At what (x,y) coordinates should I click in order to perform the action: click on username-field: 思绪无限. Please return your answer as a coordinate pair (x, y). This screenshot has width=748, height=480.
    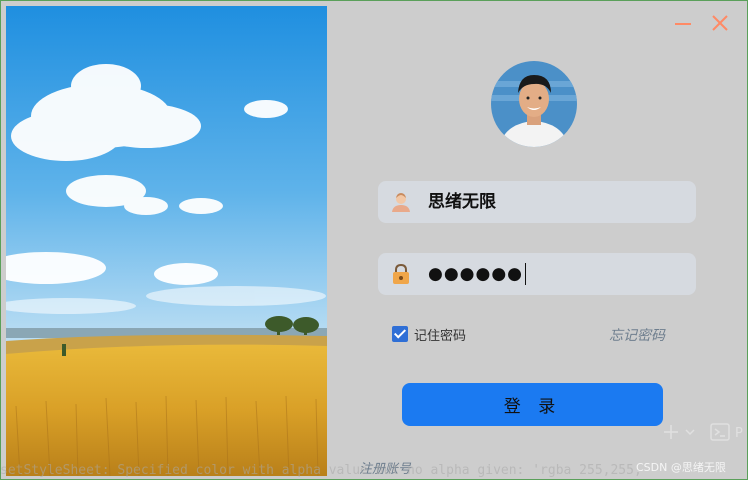
    Looking at the image, I should click on (537, 202).